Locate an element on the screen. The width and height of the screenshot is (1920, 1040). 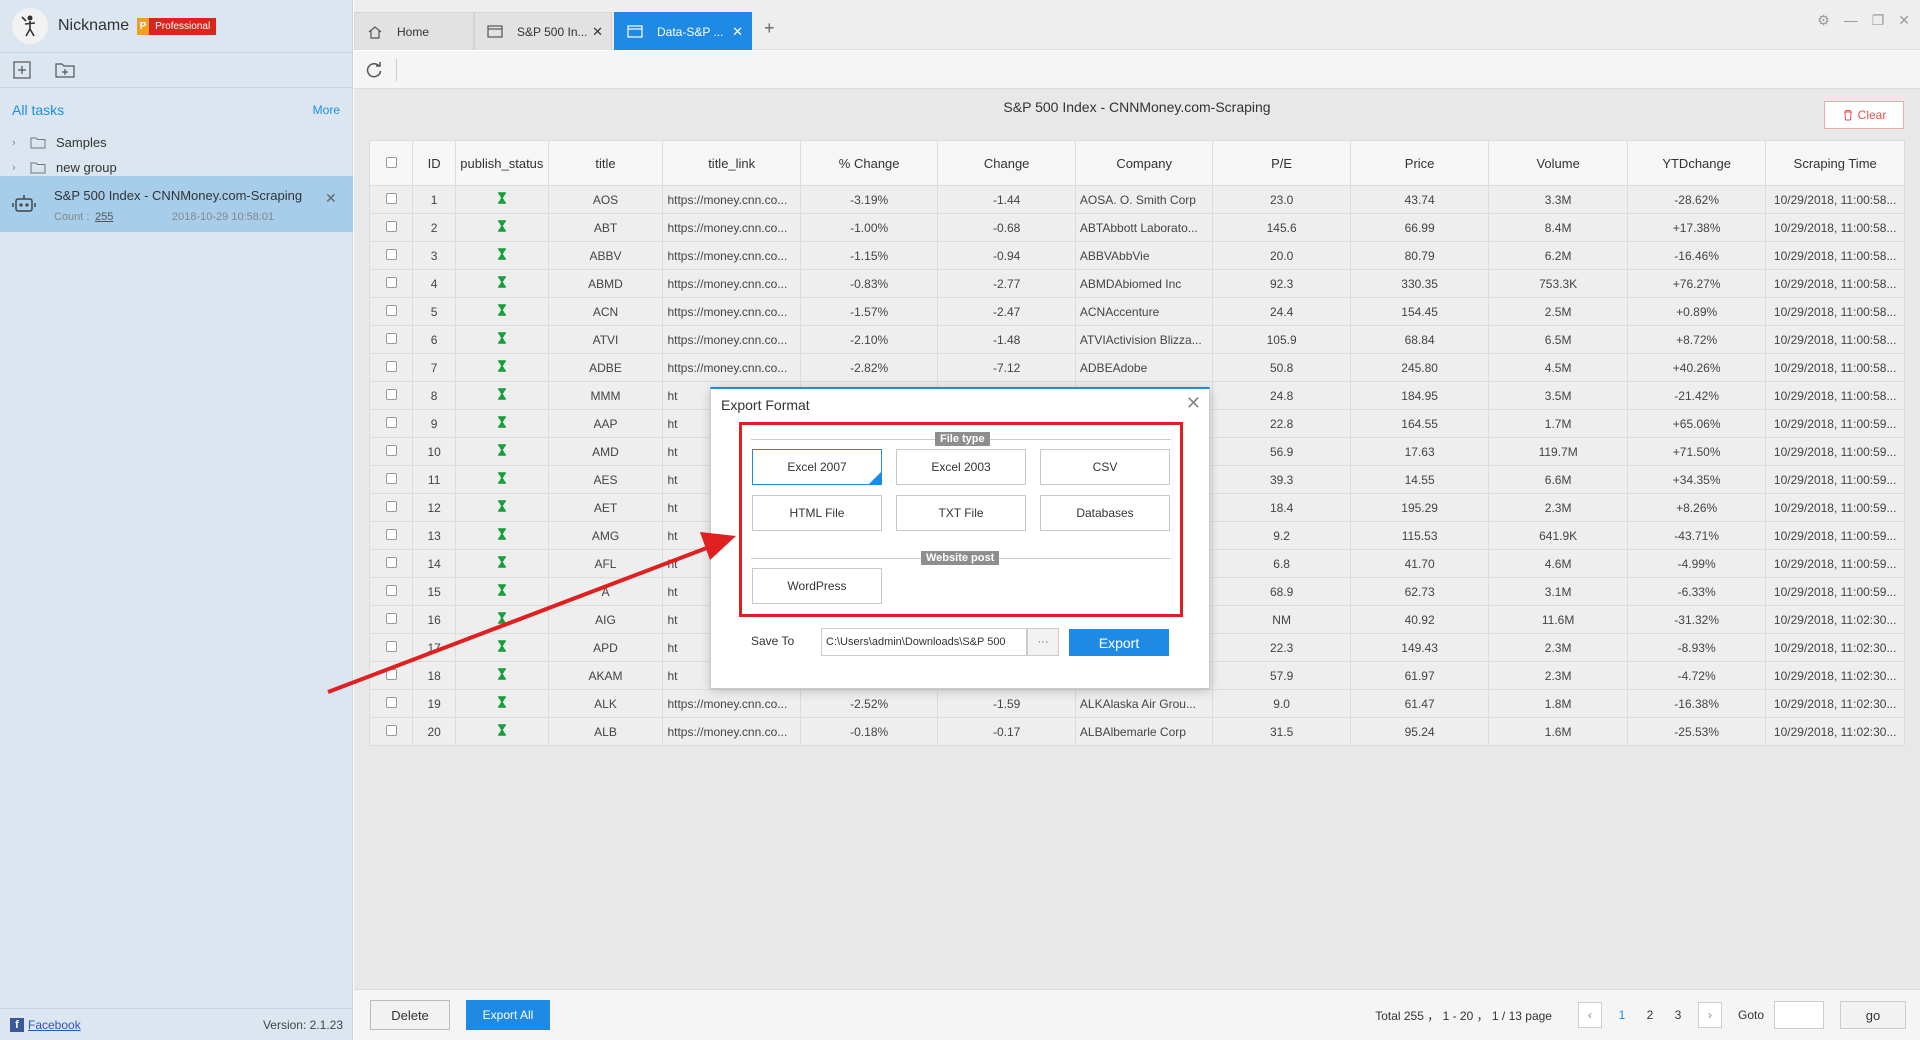
column-header: % Change is located at coordinates (869, 163).